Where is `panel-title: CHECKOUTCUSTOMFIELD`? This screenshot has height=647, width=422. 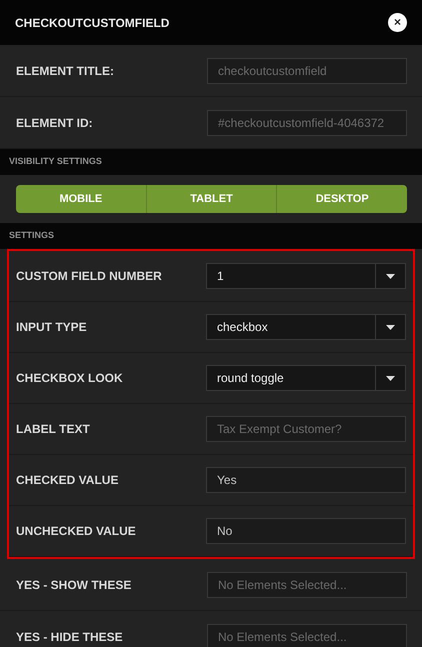
panel-title: CHECKOUTCUSTOMFIELD is located at coordinates (92, 23).